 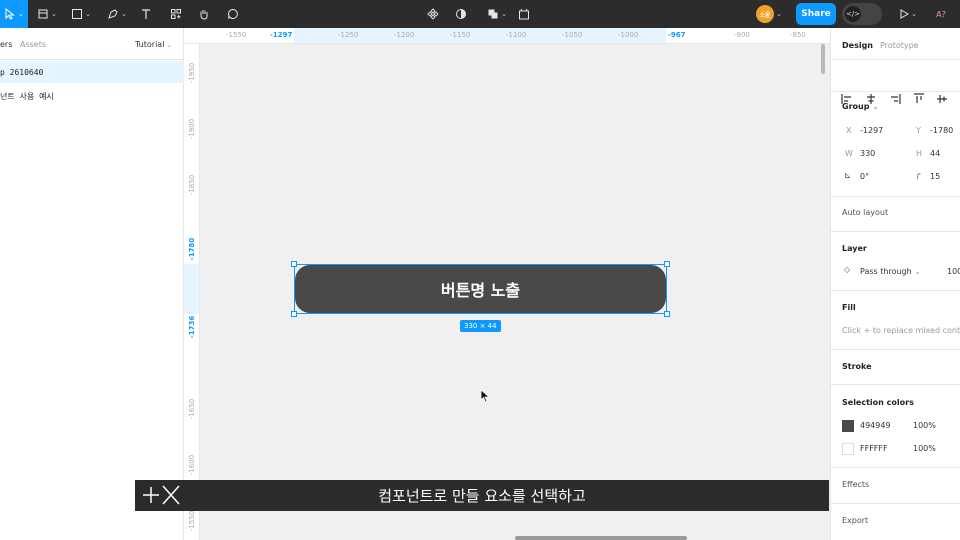 I want to click on ruler-tick: -1650, so click(x=192, y=409).